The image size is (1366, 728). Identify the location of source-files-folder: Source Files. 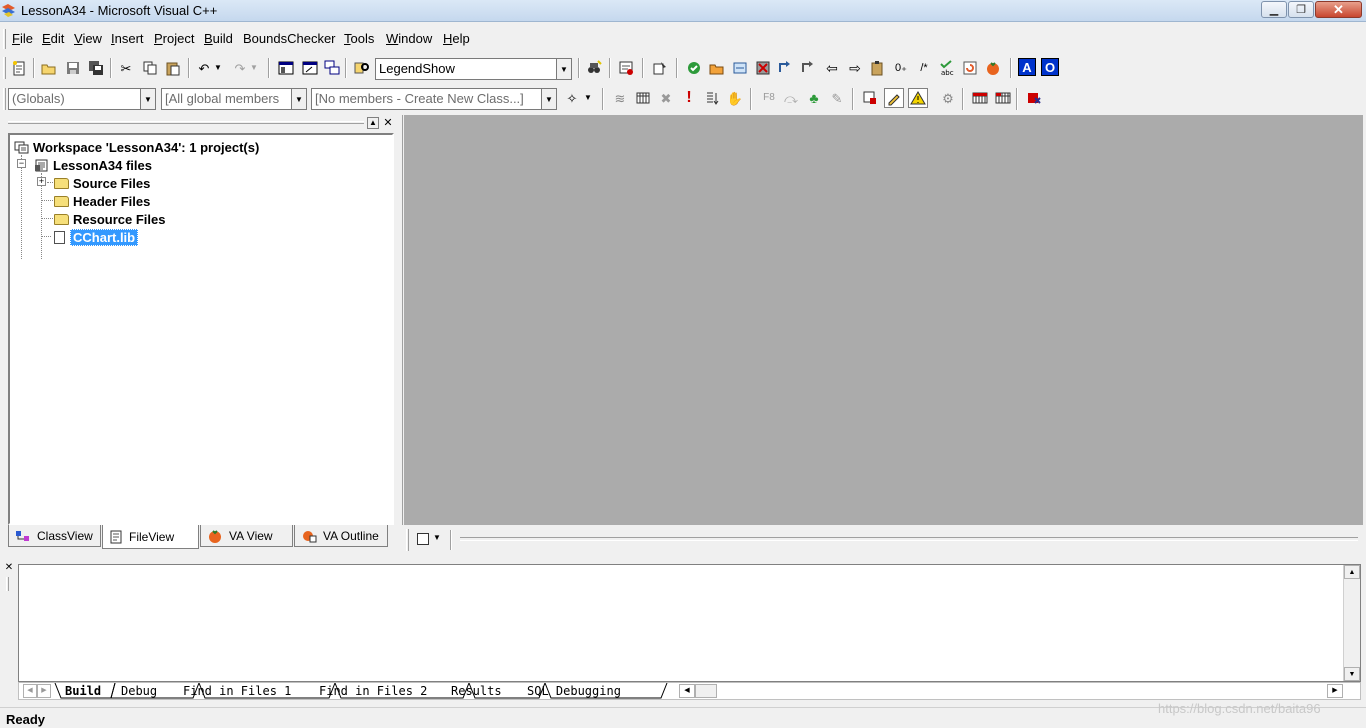
(102, 183).